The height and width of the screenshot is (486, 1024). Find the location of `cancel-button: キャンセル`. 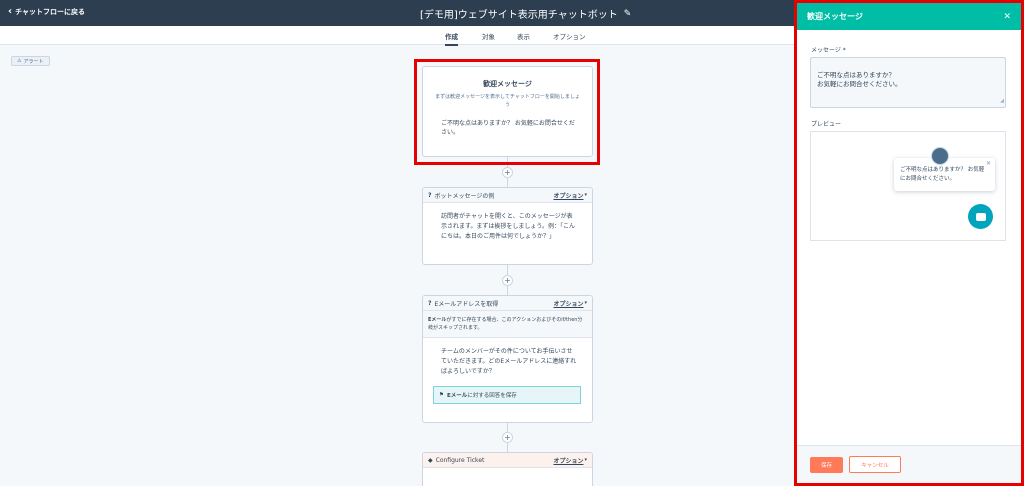

cancel-button: キャンセル is located at coordinates (875, 464).